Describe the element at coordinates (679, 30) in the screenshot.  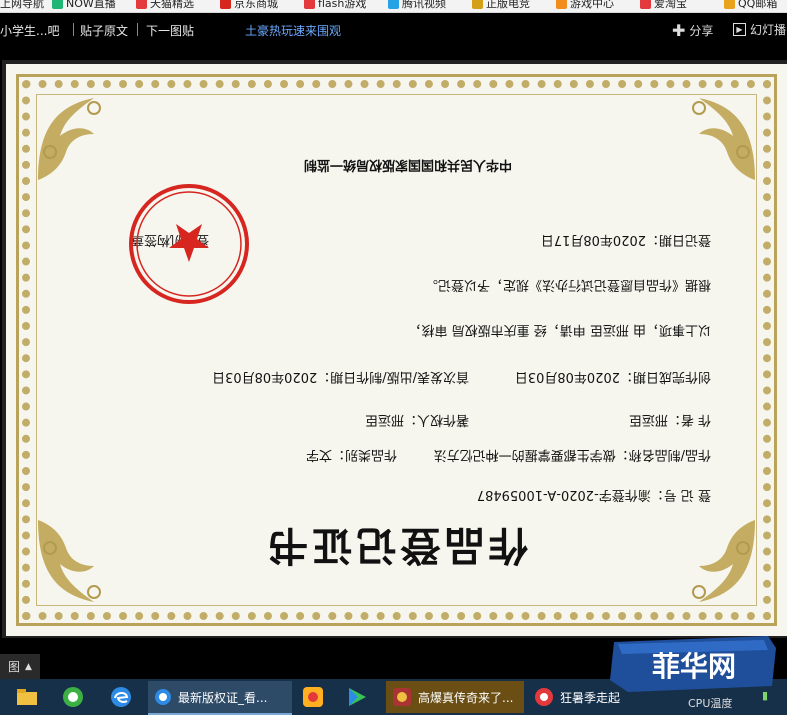
I see `plus-icon: ✚` at that location.